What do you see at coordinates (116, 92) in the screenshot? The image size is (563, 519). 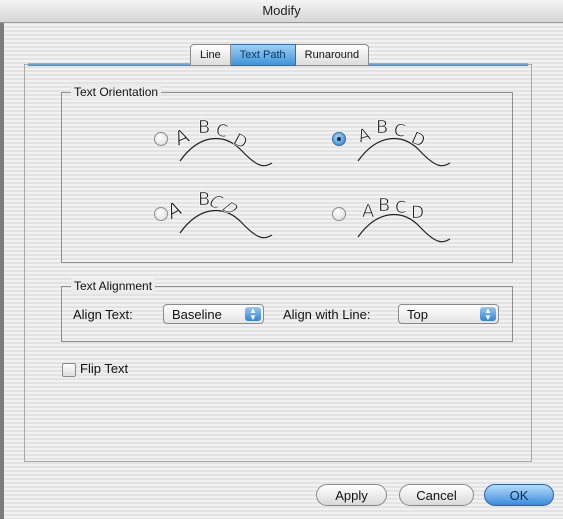 I see `text-orientation-title: Text Orientation` at bounding box center [116, 92].